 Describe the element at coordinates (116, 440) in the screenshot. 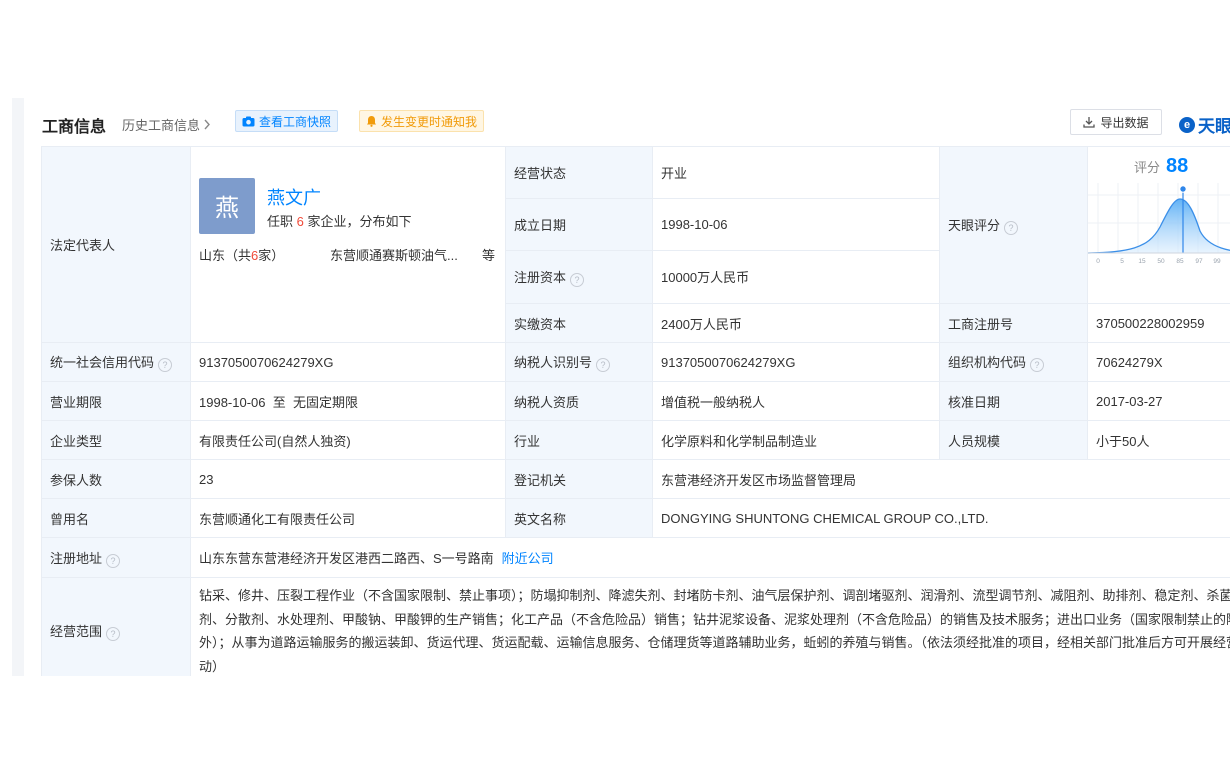

I see `company-type-label: 企业类型` at that location.